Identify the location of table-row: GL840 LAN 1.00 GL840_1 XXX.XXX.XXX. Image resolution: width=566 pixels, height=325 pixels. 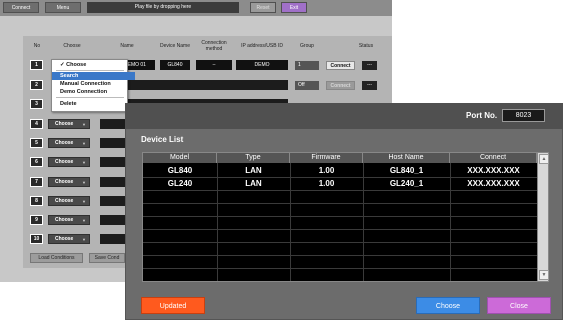
(340, 171).